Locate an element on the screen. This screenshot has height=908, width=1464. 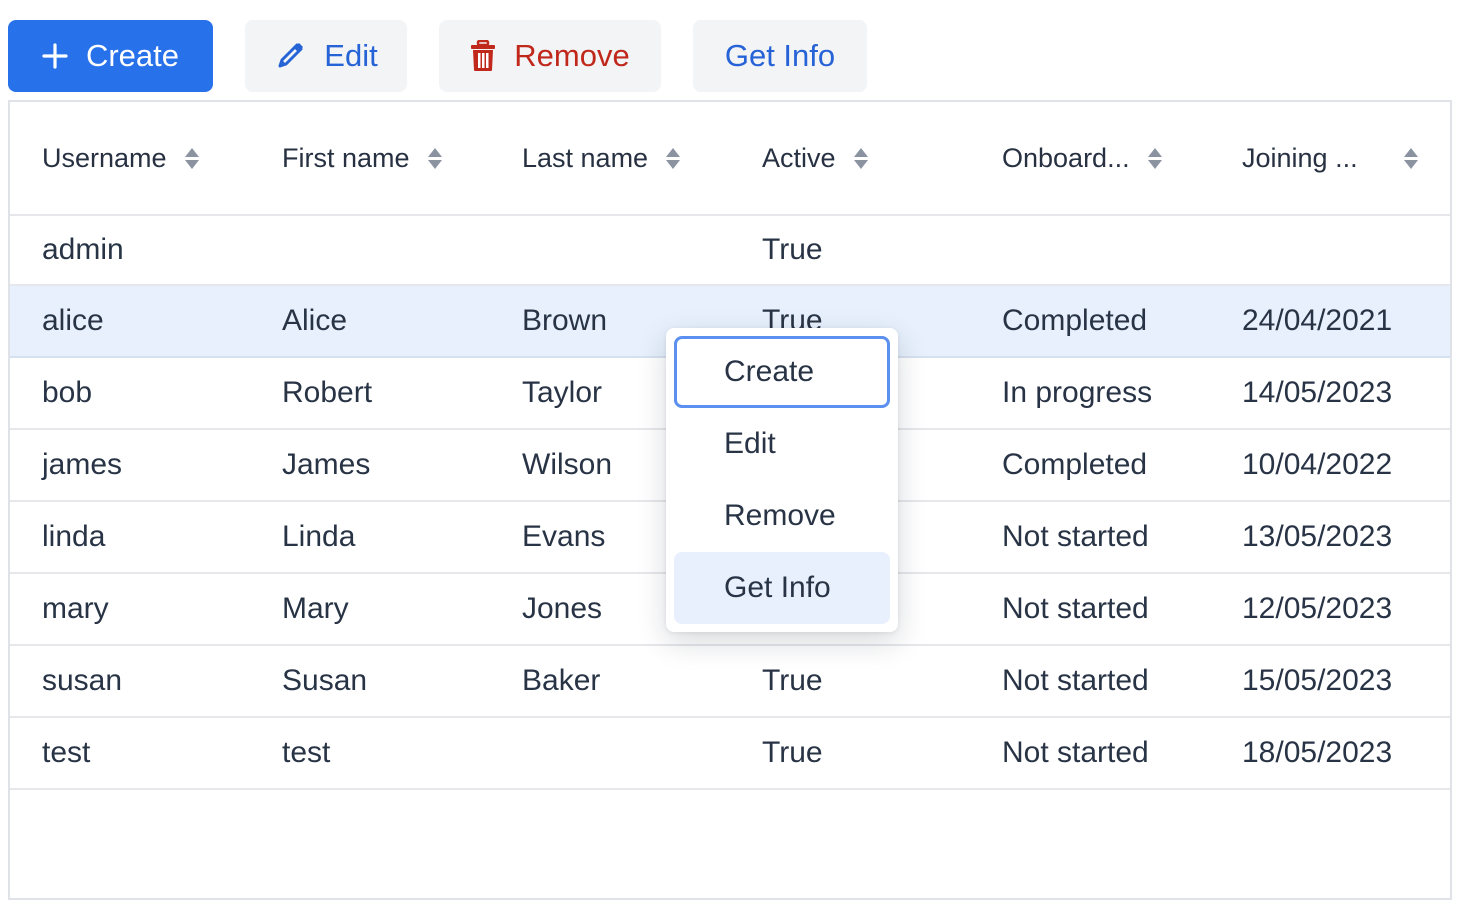
cell-username: test is located at coordinates (66, 752).